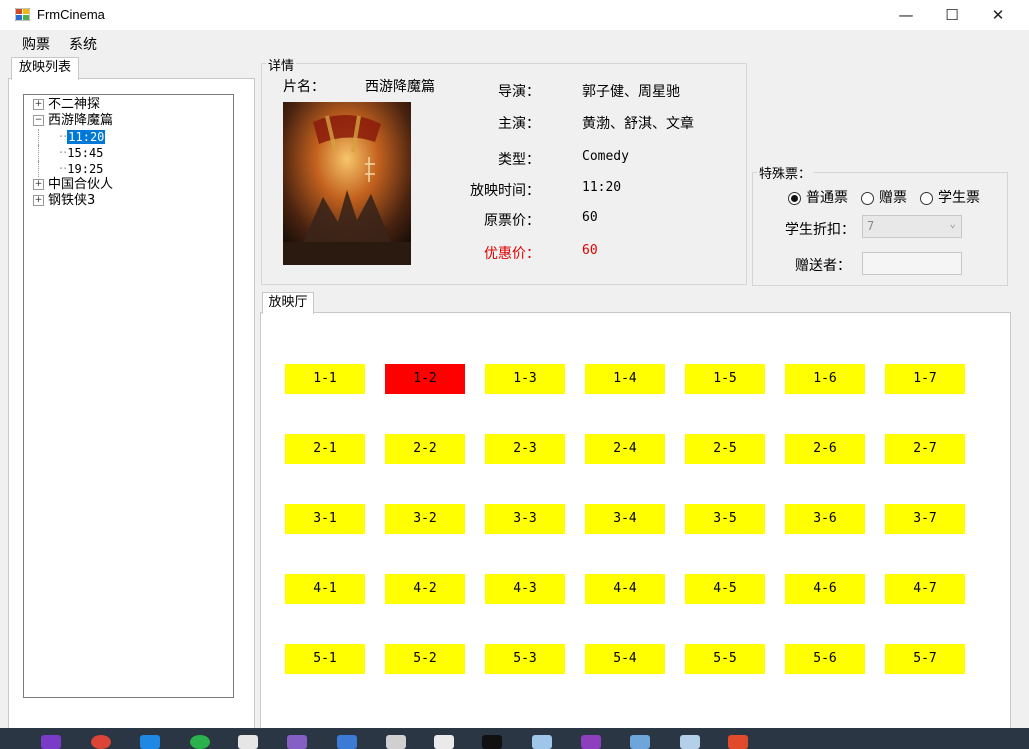 This screenshot has width=1029, height=749. I want to click on seat-button: 2-2, so click(425, 449).